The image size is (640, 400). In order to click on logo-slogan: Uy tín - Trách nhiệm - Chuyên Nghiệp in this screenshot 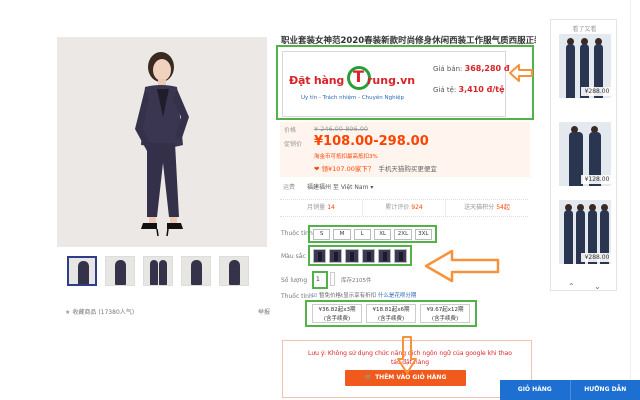, I will do `click(353, 98)`.